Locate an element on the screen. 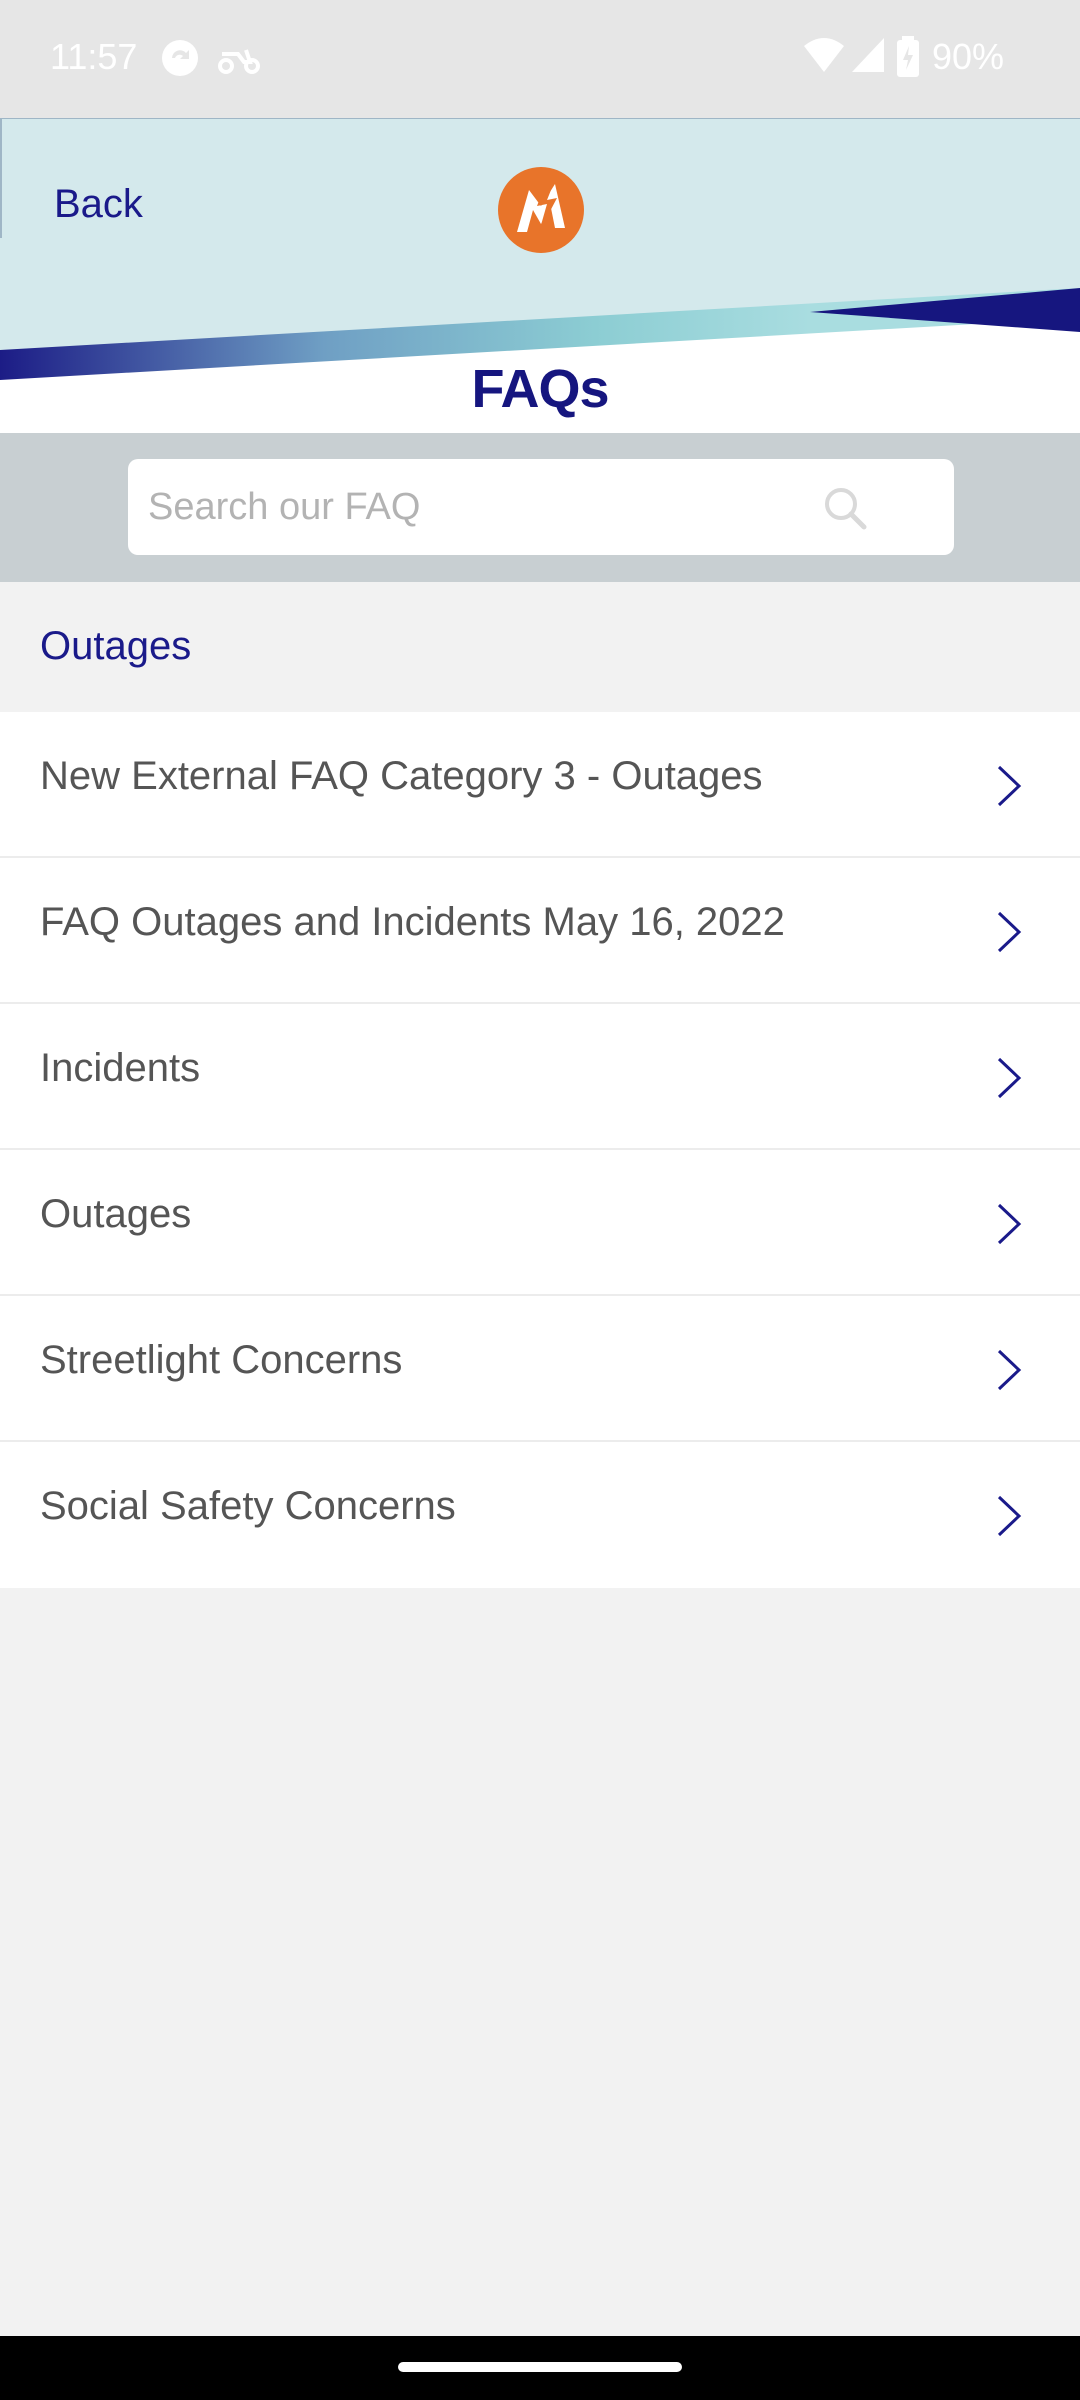  section-title: Outages is located at coordinates (116, 646).